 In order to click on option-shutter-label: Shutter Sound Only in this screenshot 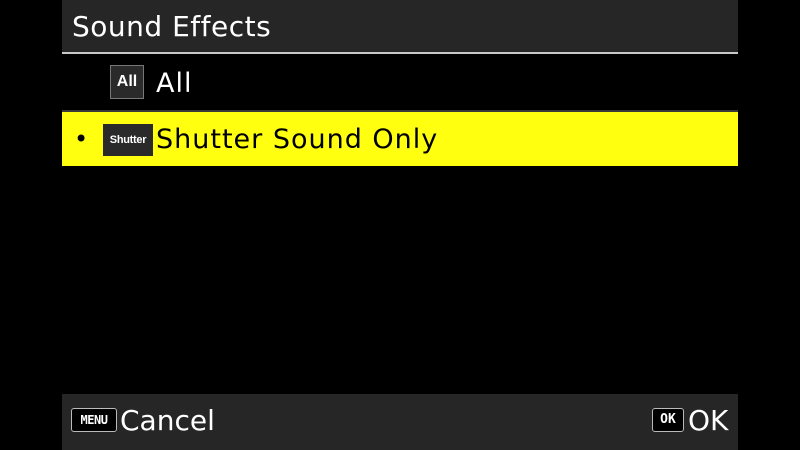, I will do `click(297, 139)`.